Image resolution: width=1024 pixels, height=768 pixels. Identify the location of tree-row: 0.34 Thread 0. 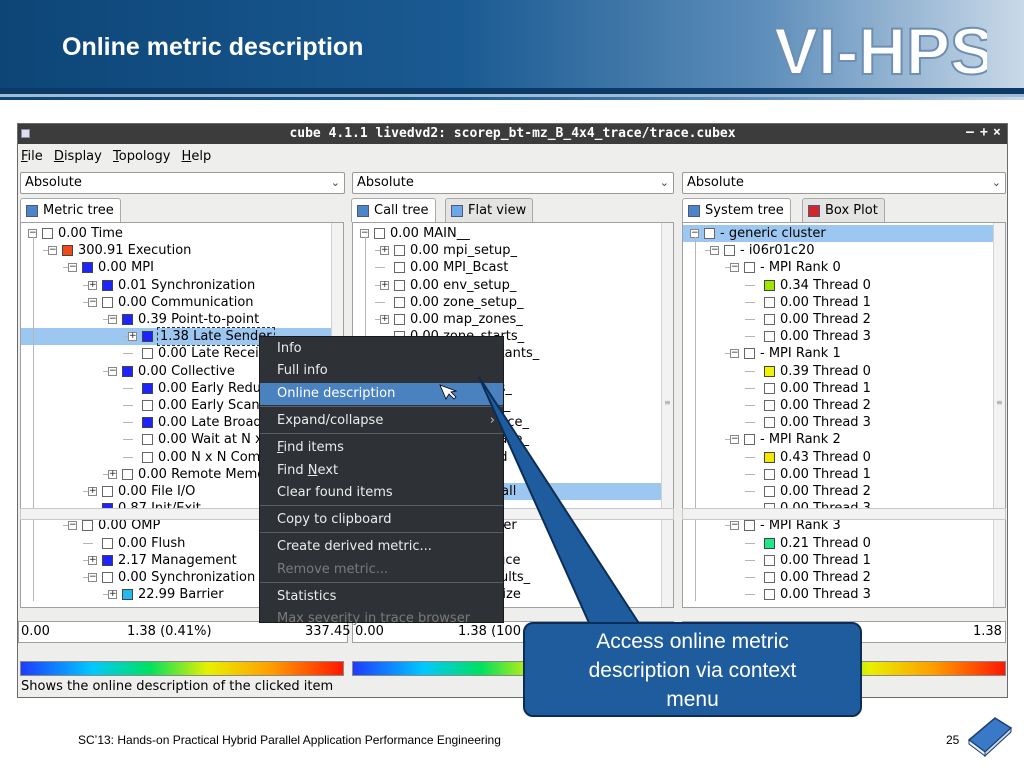
(838, 285).